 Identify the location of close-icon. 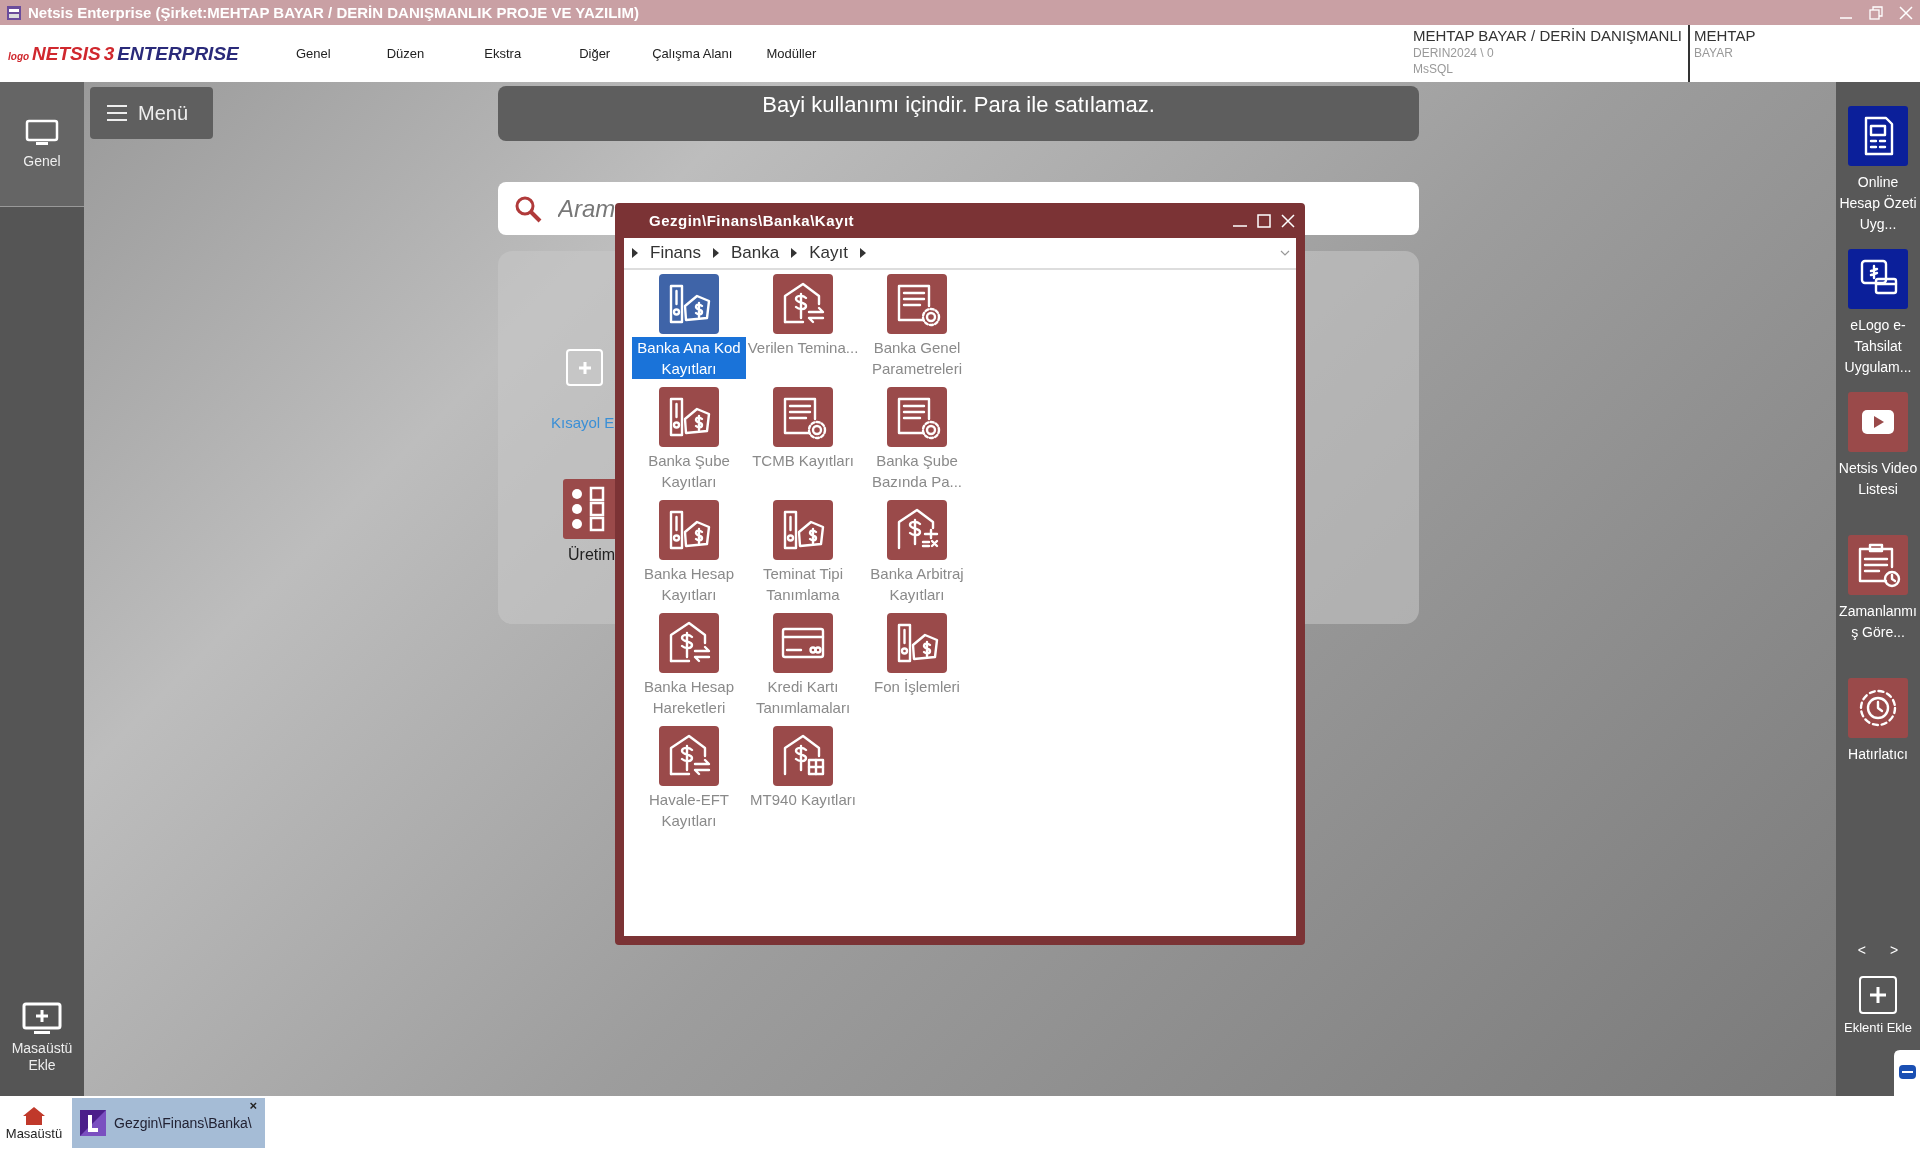
(1288, 220).